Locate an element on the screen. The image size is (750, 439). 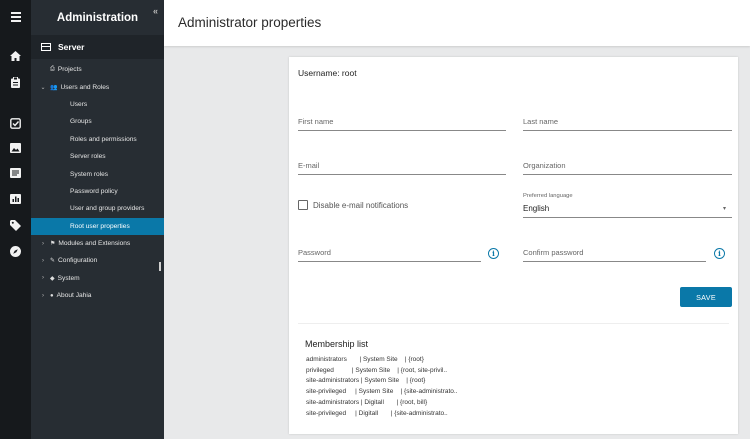
chevron-down-icon: ▾ is located at coordinates (724, 208).